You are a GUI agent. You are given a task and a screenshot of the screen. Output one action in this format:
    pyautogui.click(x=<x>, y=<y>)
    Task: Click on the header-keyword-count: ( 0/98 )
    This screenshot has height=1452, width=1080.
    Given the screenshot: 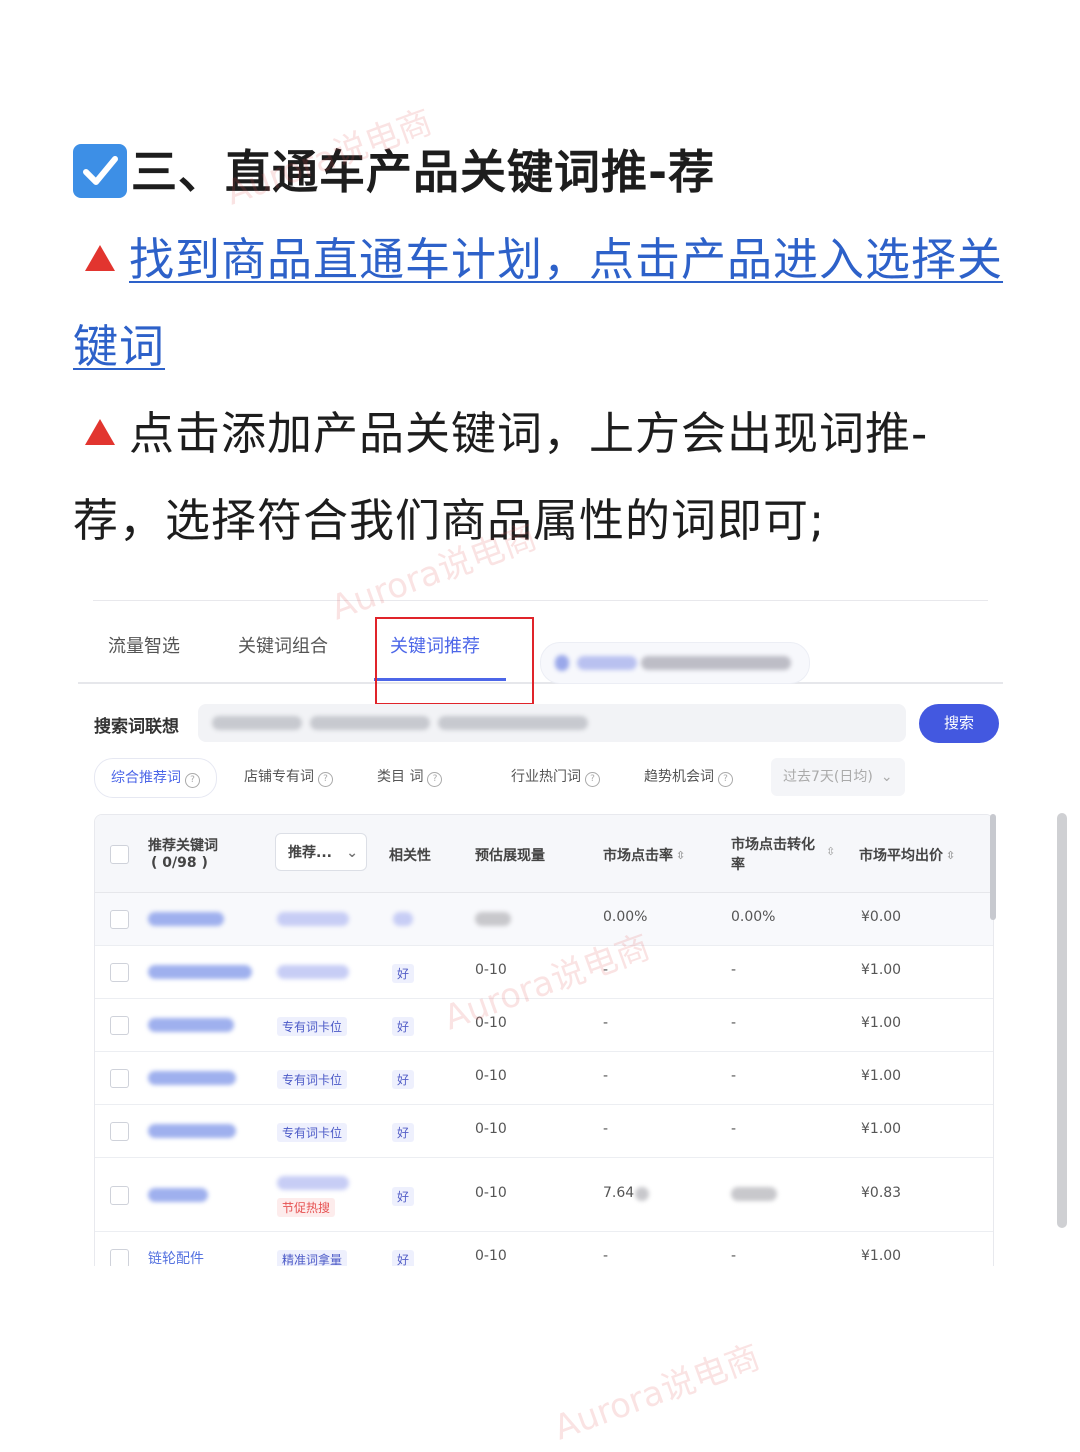 What is the action you would take?
    pyautogui.click(x=179, y=863)
    